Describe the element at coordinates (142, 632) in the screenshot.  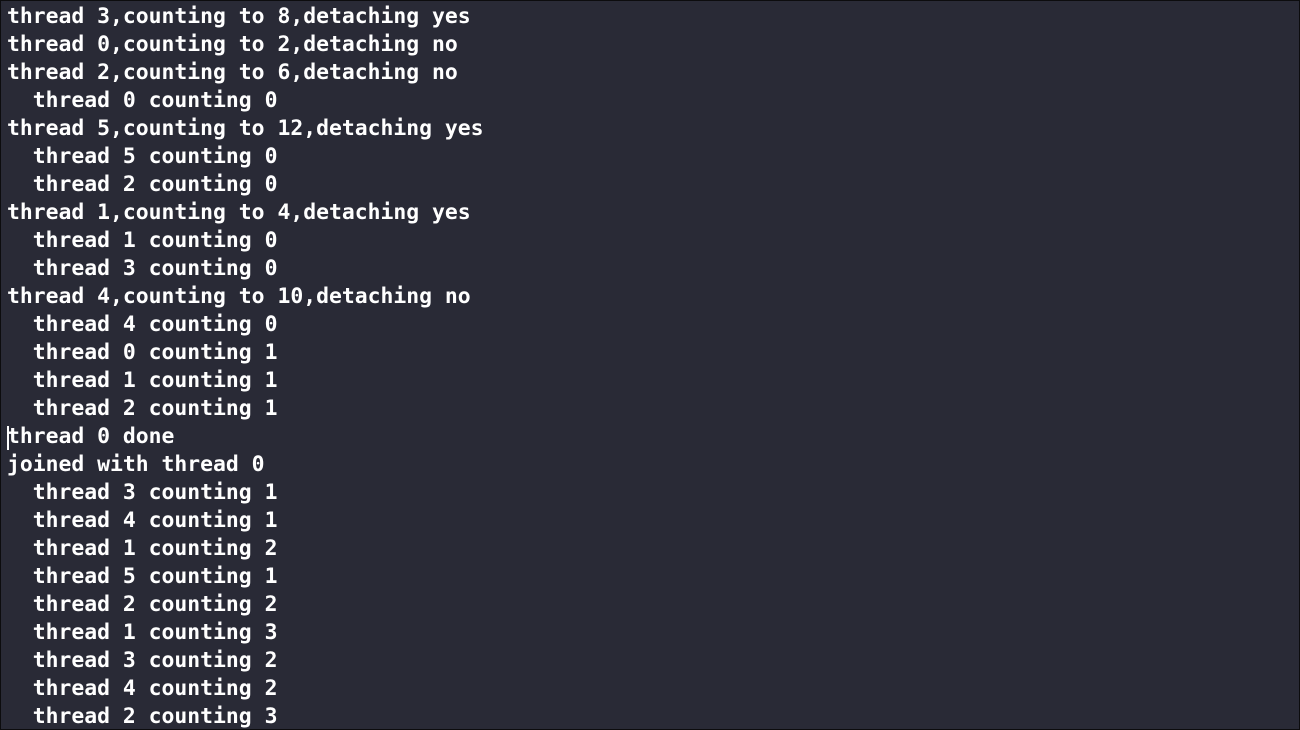
I see `output-line: thread 1 counting 3` at that location.